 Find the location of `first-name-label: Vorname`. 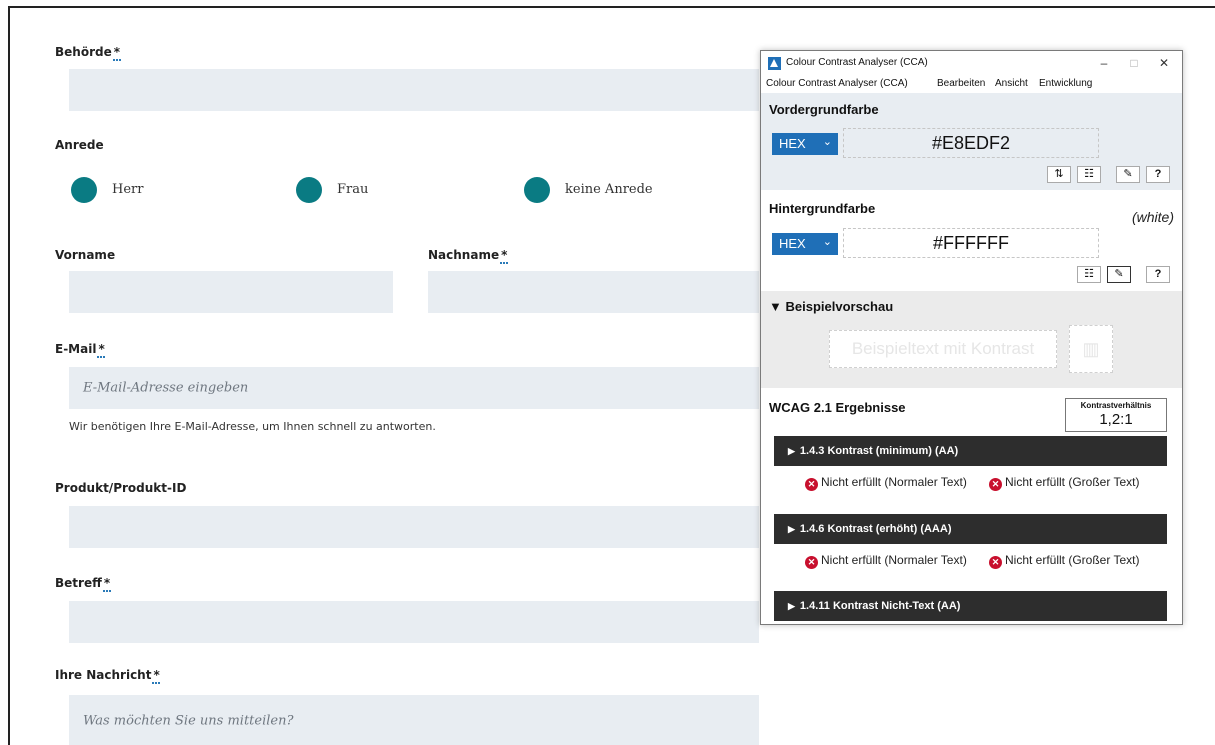

first-name-label: Vorname is located at coordinates (85, 255).